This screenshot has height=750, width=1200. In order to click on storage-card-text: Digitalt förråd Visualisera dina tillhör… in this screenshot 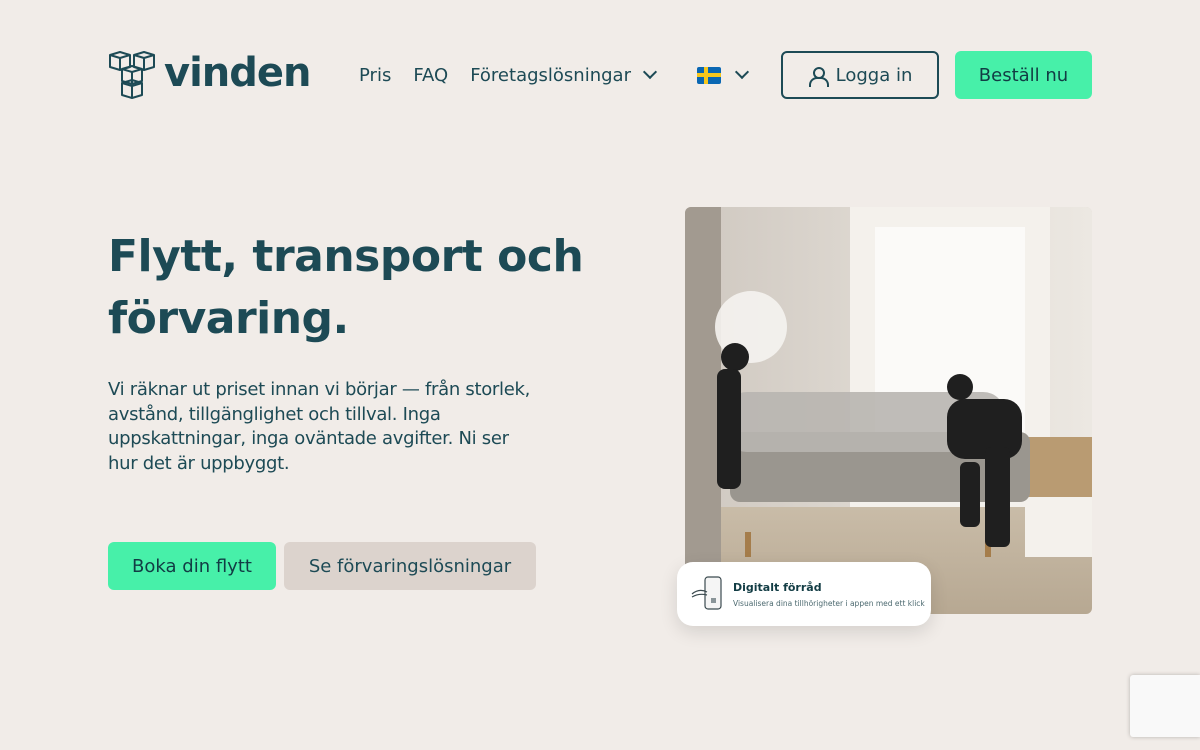, I will do `click(829, 594)`.